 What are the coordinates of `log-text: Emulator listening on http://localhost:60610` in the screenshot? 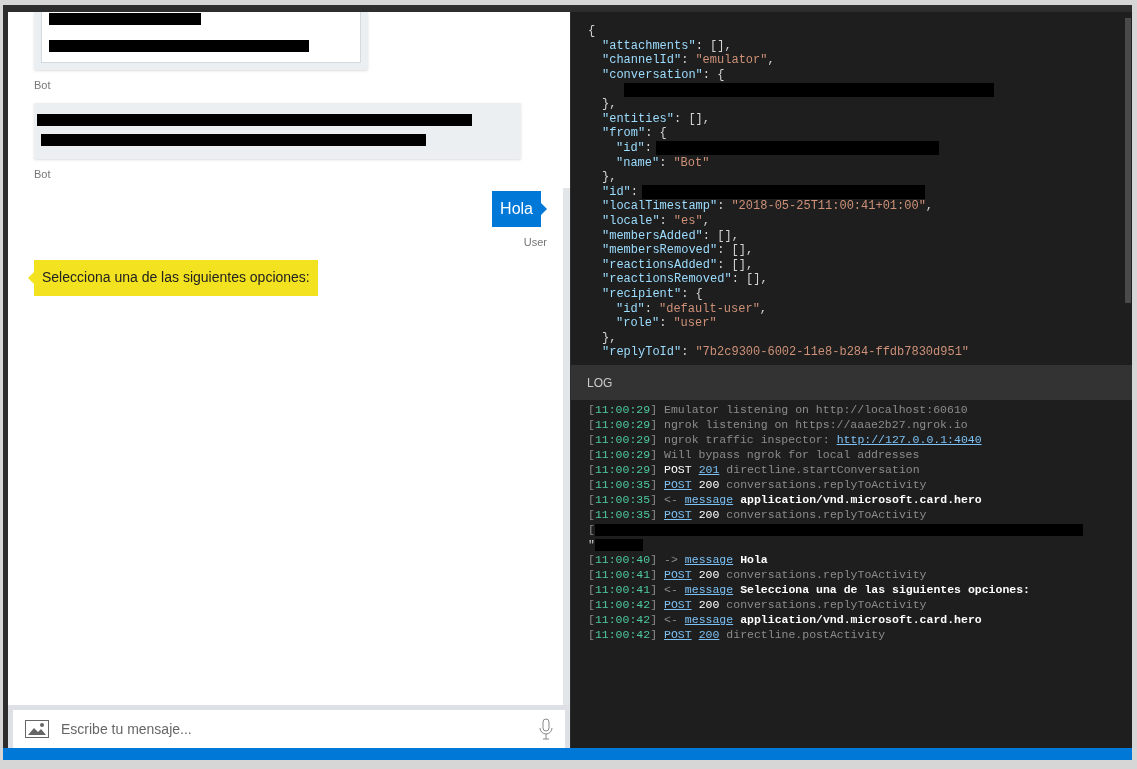 It's located at (816, 409).